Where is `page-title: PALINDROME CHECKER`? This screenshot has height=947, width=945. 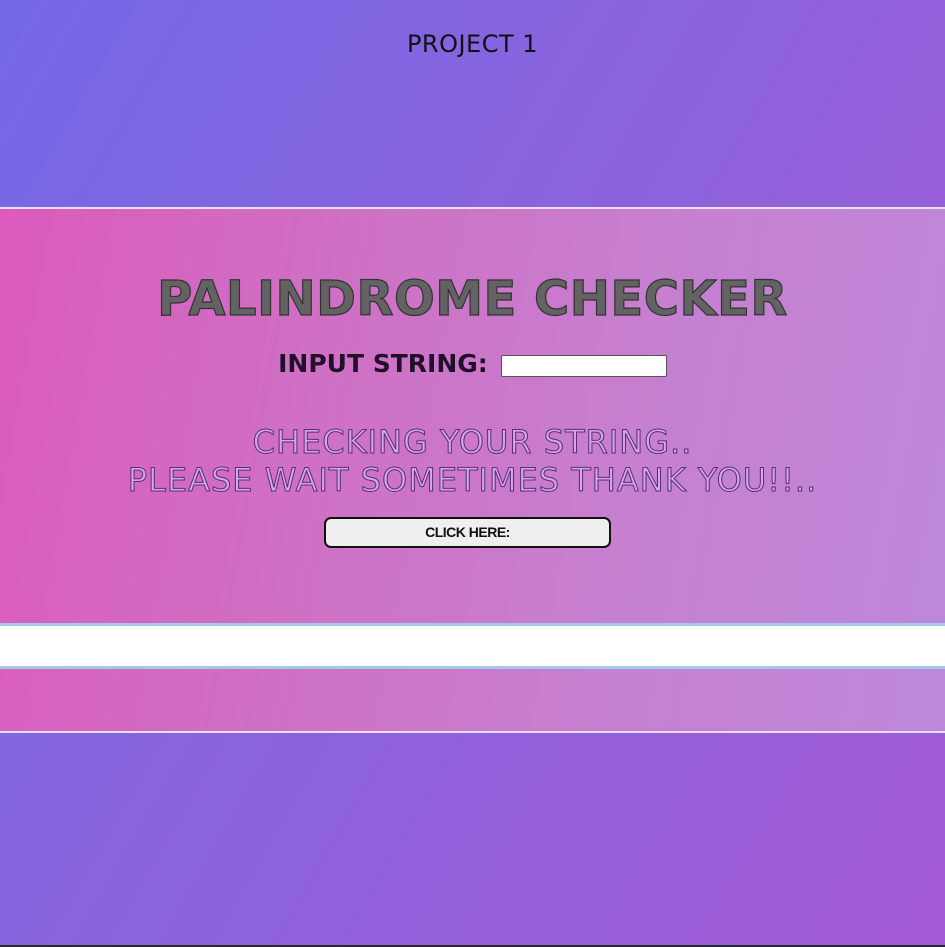 page-title: PALINDROME CHECKER is located at coordinates (472, 298).